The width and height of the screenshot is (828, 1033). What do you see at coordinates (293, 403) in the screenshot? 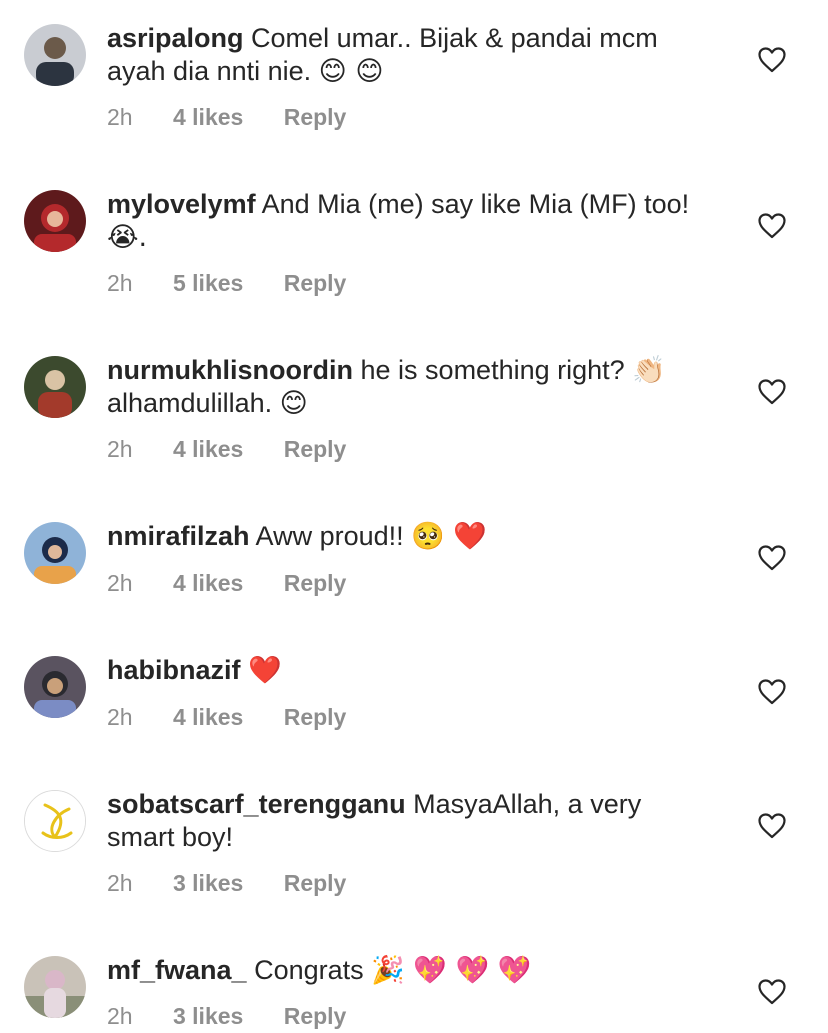
I see `comment-emoji: 😊` at bounding box center [293, 403].